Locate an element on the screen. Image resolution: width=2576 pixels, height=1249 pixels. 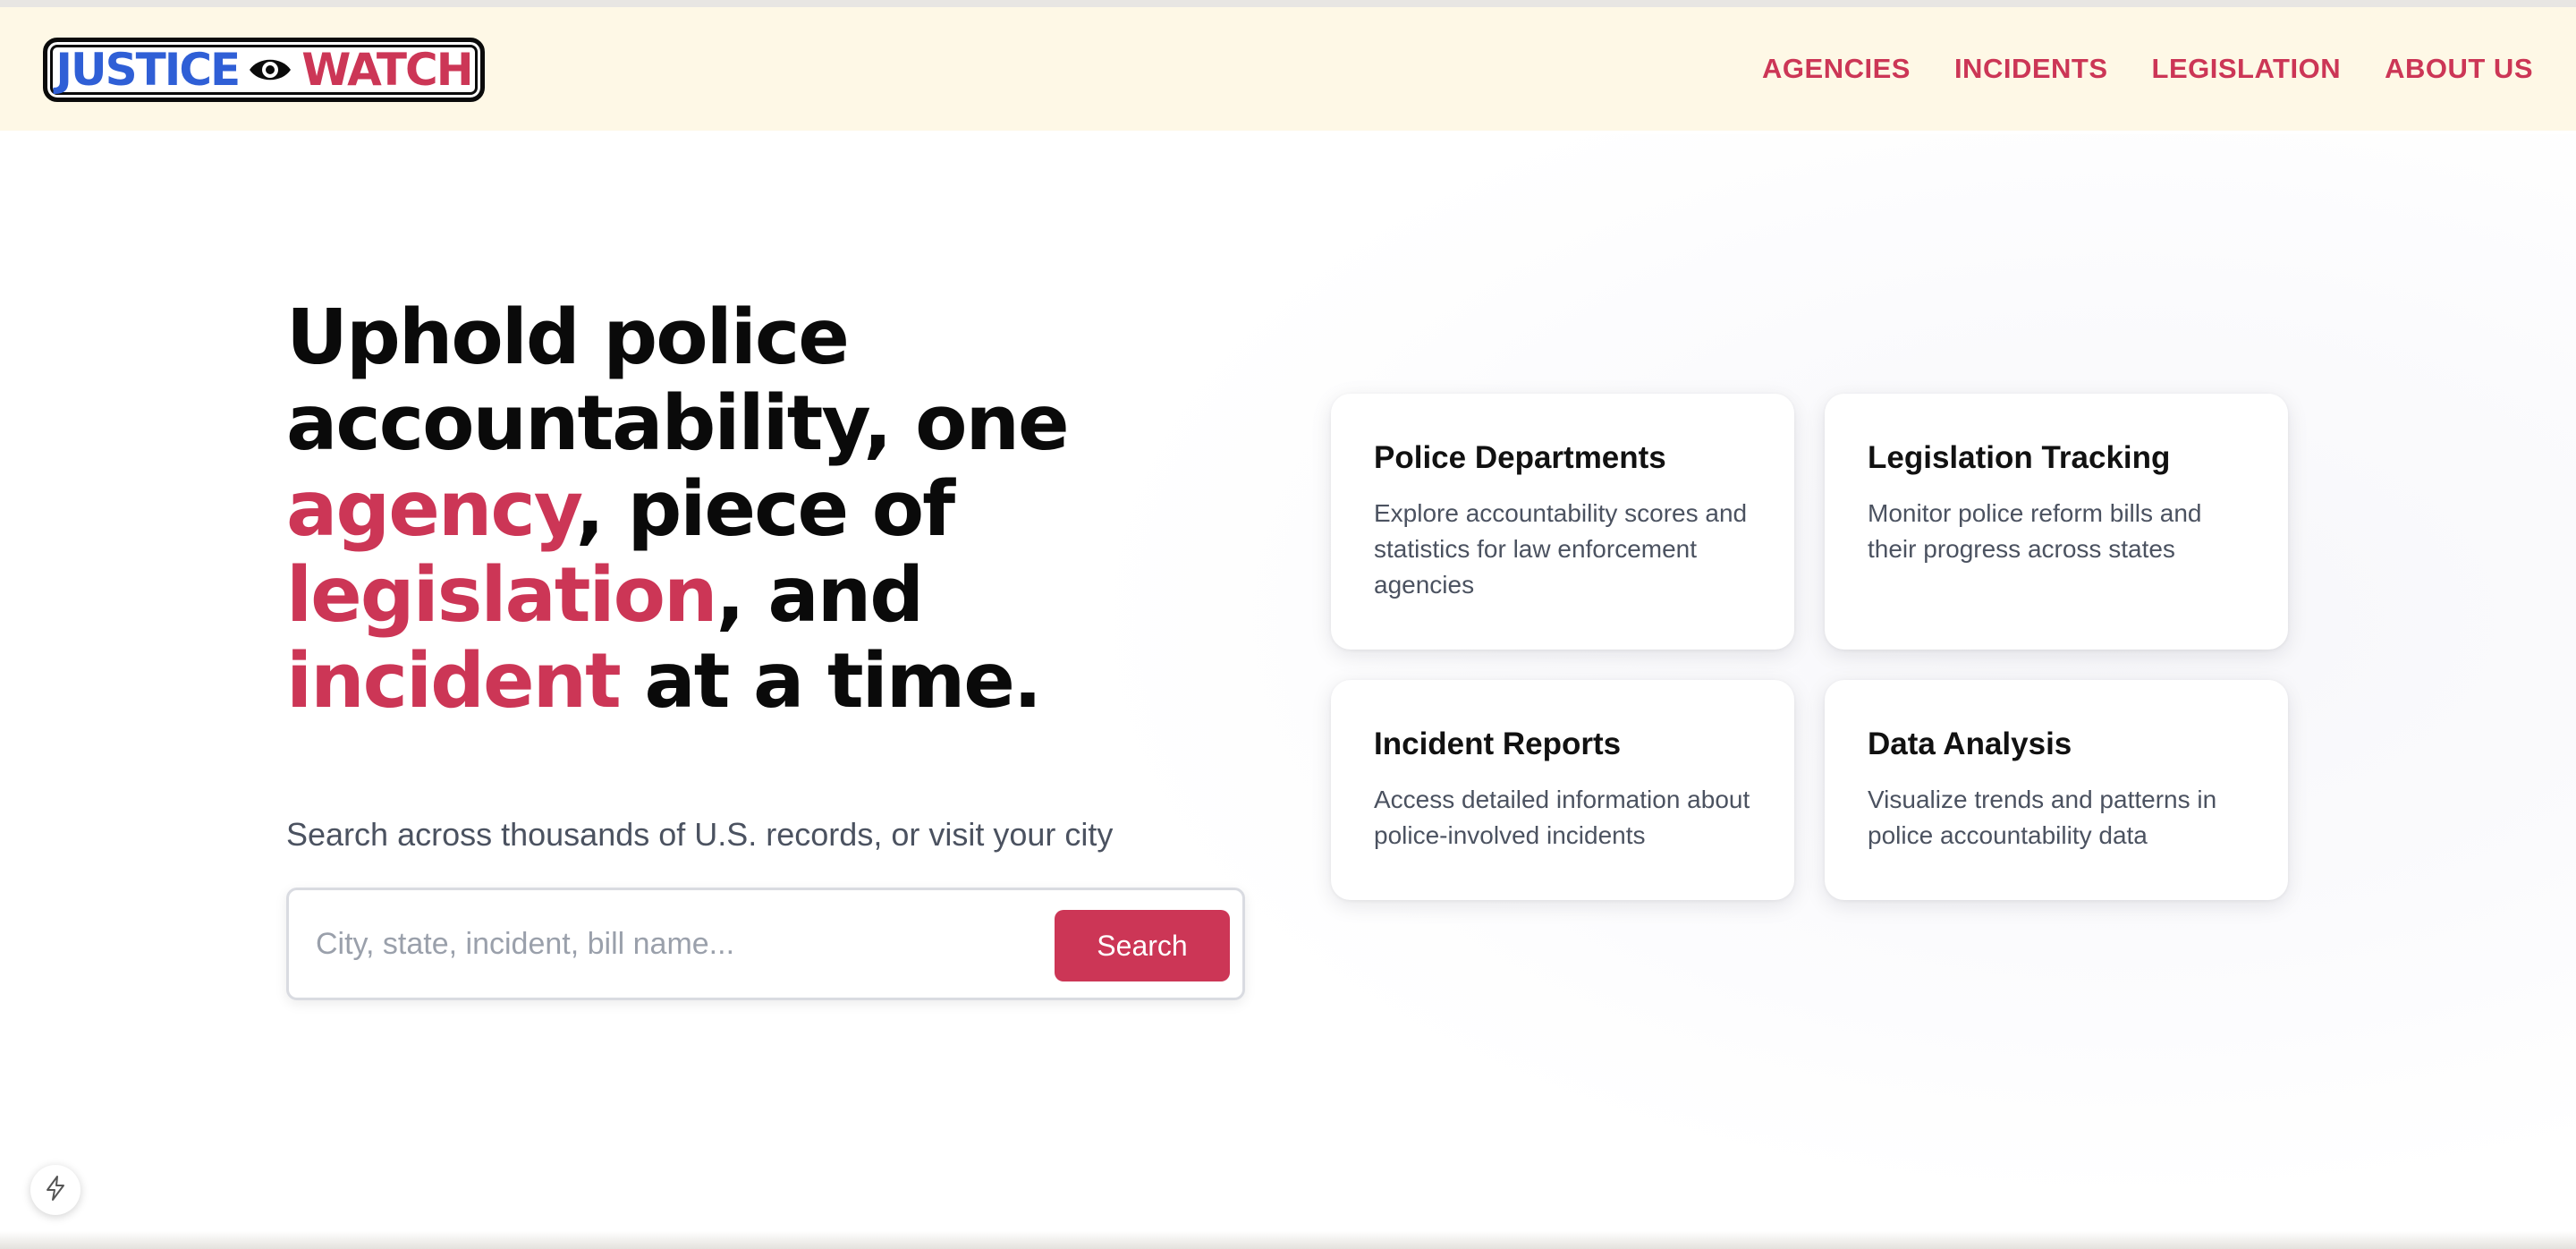
search-button: Search is located at coordinates (1142, 945).